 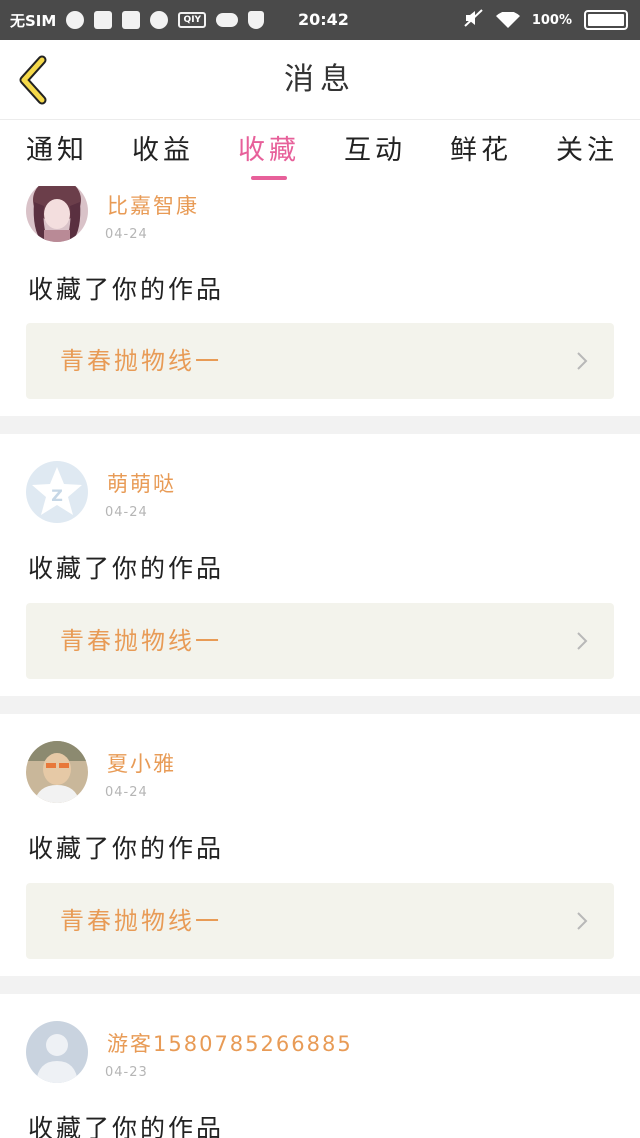 I want to click on tab-notifications: 通知, so click(x=57, y=153).